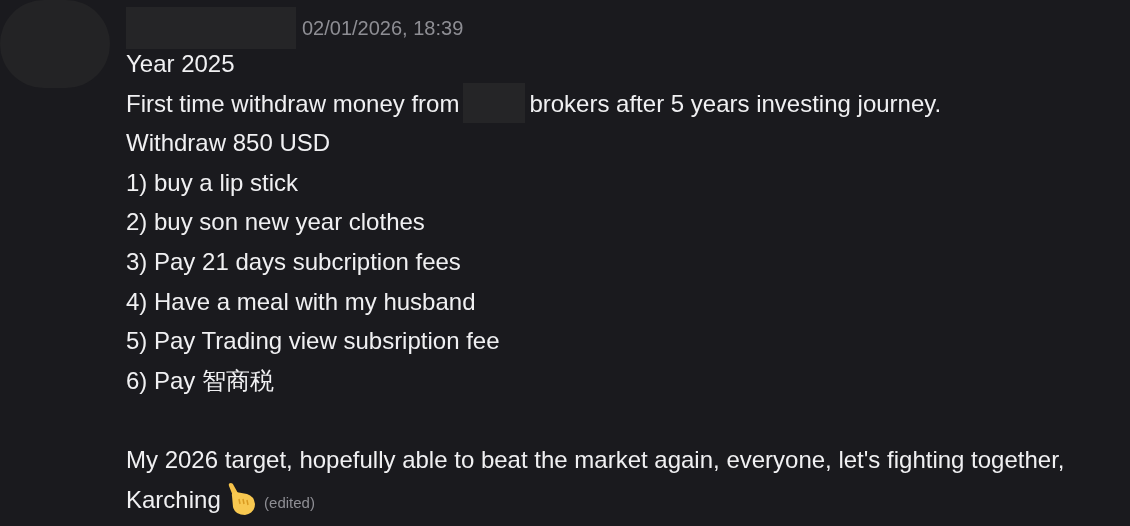 This screenshot has height=526, width=1130. What do you see at coordinates (618, 481) in the screenshot?
I see `message-text: My 2026 target, hopefully able to beat the market again, everyone, let's fighting together, Karching (edited)` at bounding box center [618, 481].